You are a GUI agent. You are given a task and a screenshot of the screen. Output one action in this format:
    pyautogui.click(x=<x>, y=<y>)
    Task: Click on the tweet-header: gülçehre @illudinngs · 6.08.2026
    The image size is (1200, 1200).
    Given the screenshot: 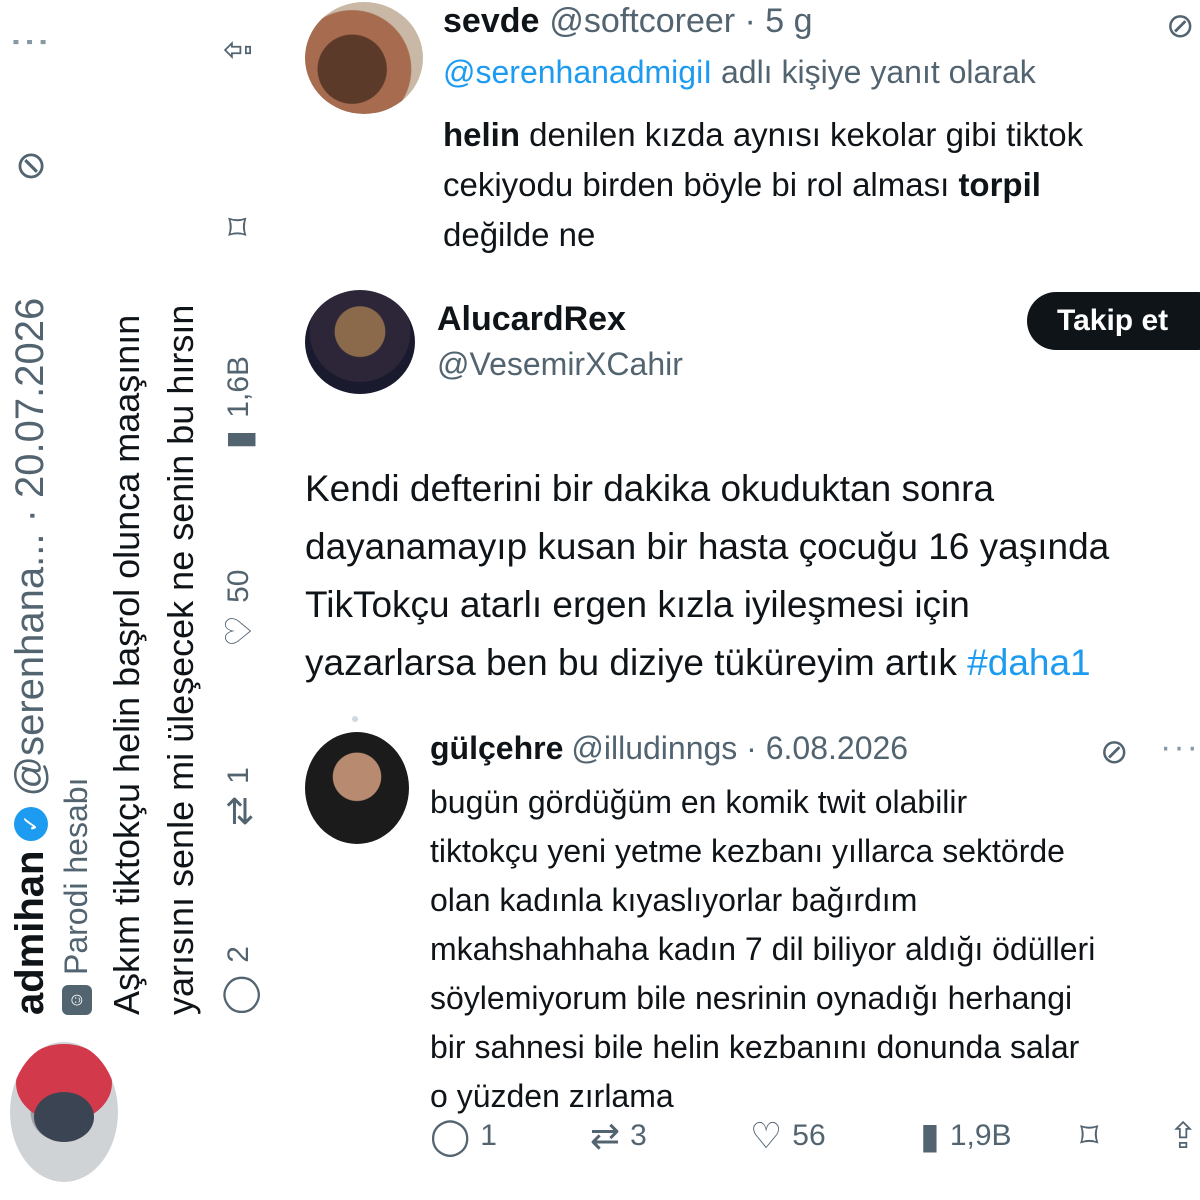 What is the action you would take?
    pyautogui.click(x=669, y=748)
    